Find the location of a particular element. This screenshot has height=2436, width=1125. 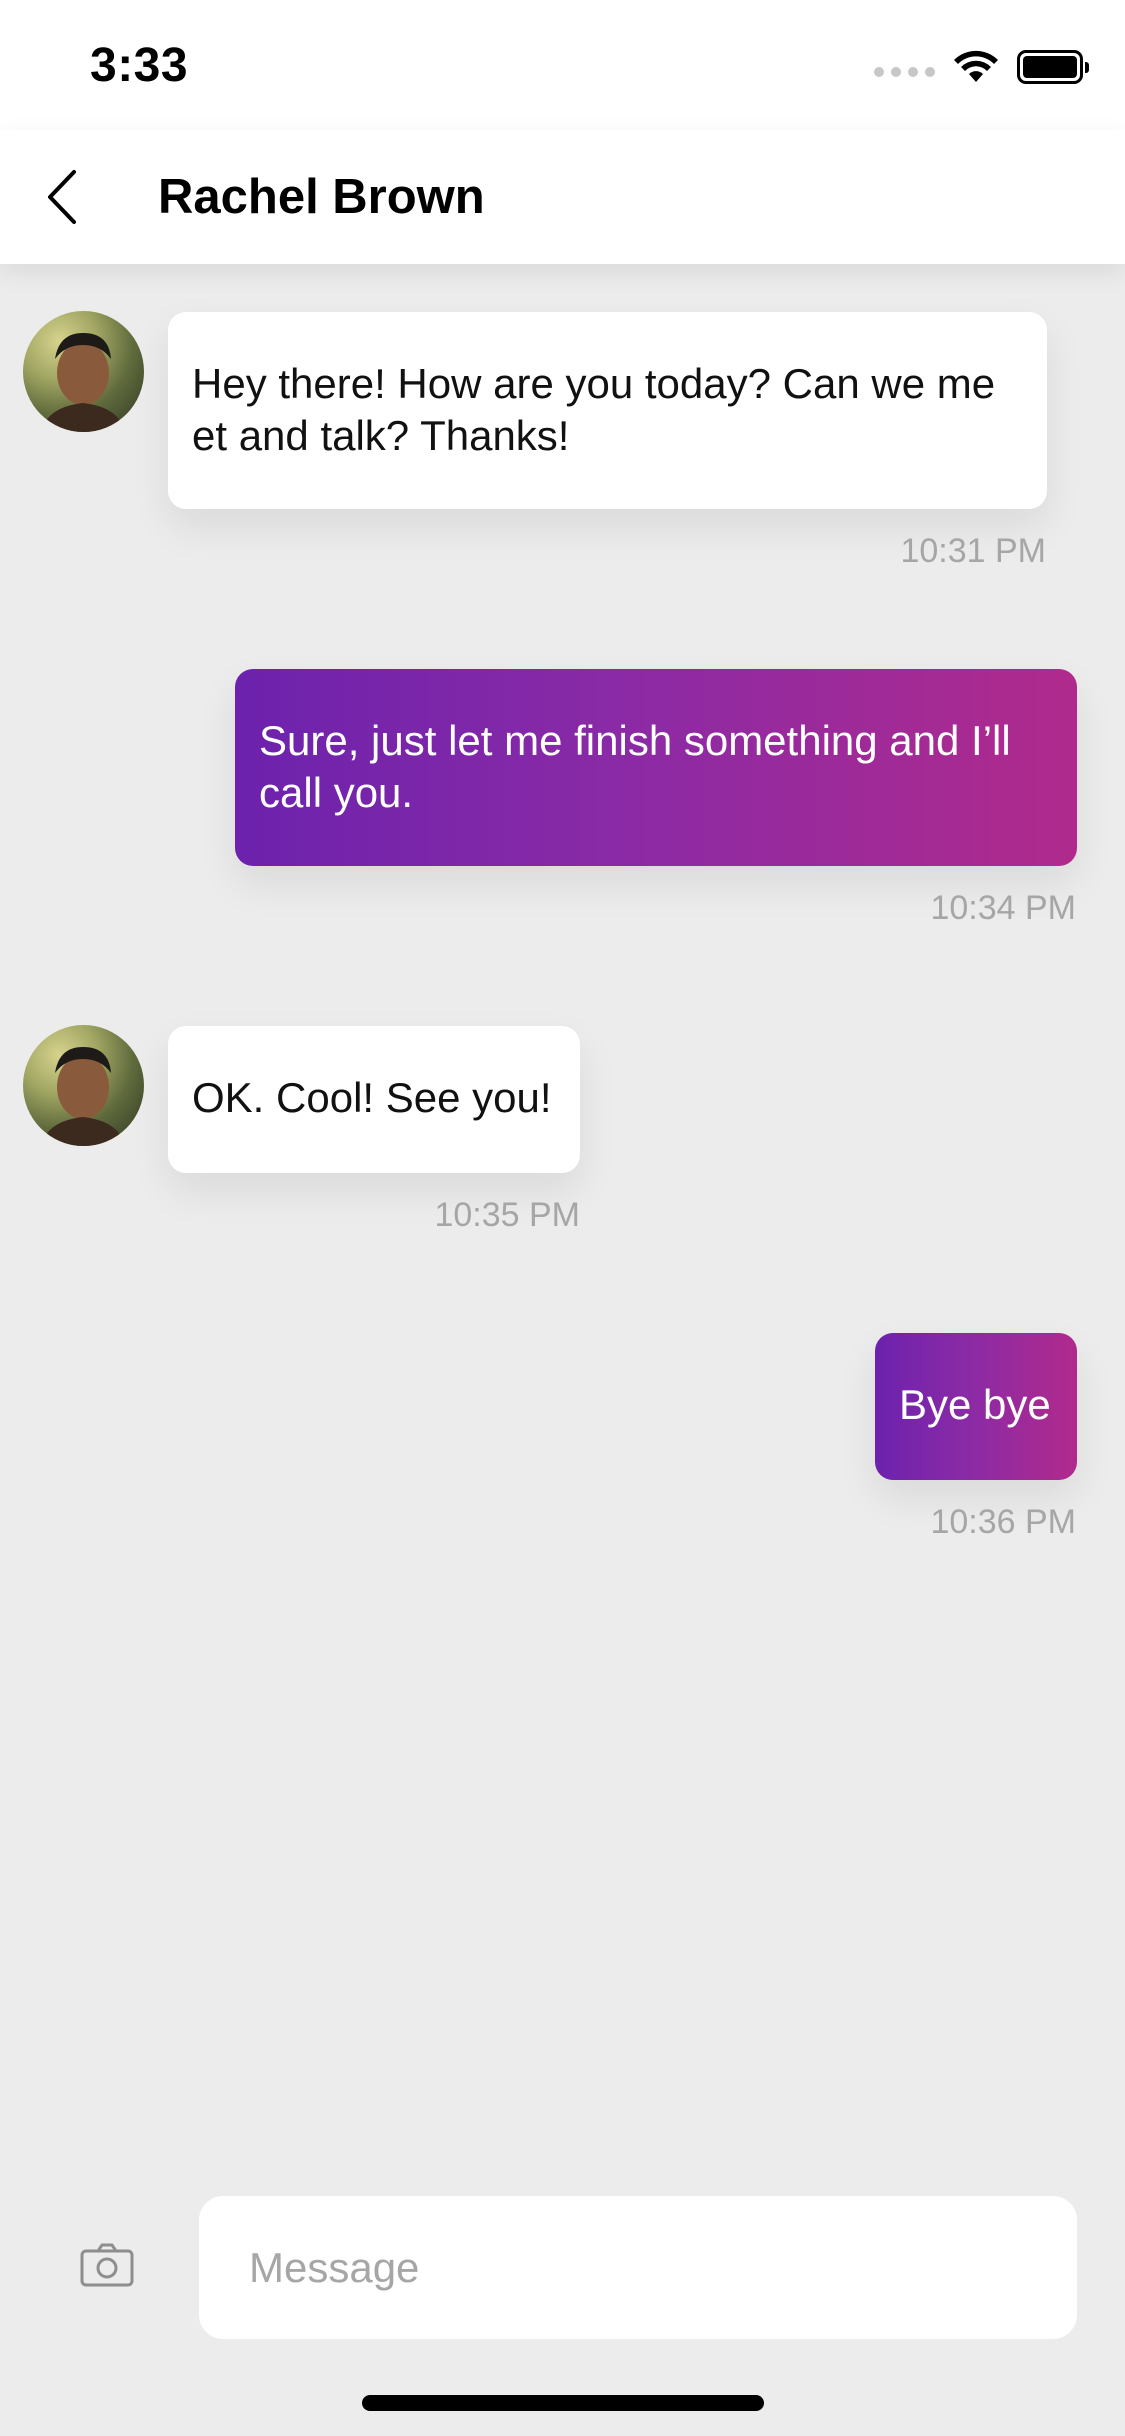

message-timestamp: 10:31 PM is located at coordinates (973, 551).